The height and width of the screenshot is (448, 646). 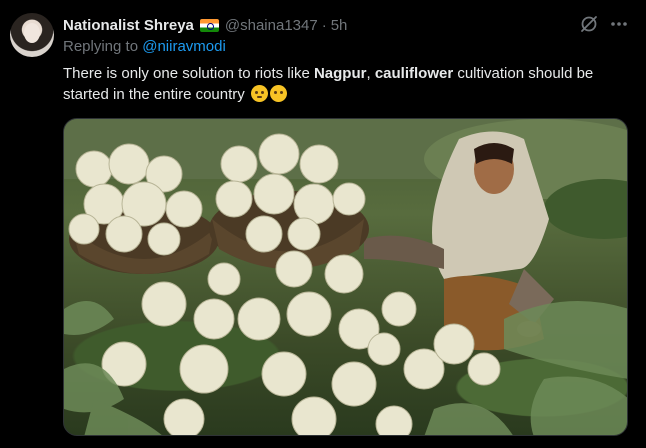 I want to click on grok-icon, so click(x=589, y=24).